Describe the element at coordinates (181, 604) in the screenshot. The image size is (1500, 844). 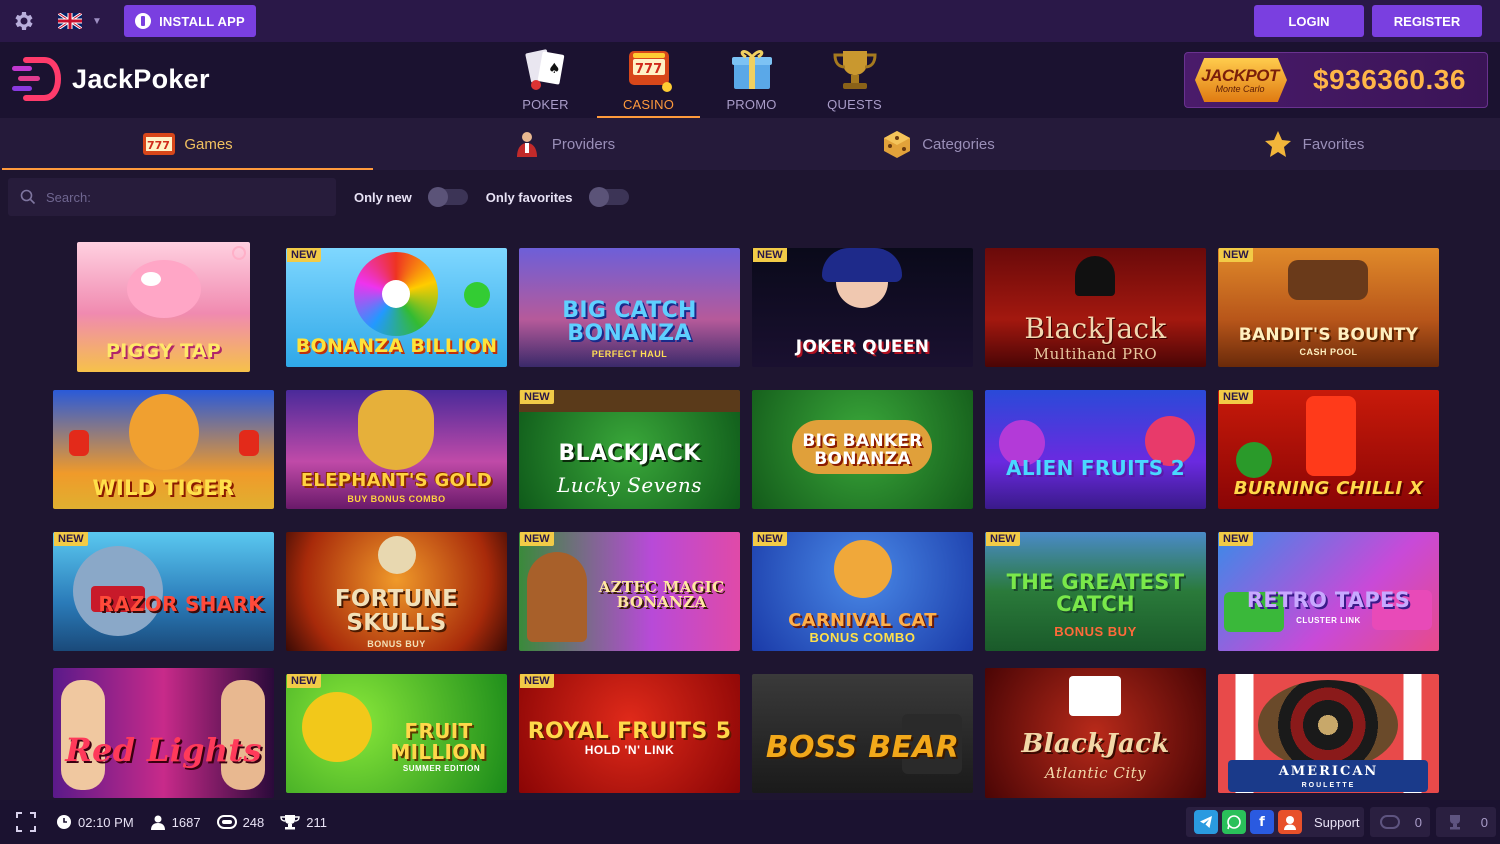
I see `game-title: RAZOR SHARK` at that location.